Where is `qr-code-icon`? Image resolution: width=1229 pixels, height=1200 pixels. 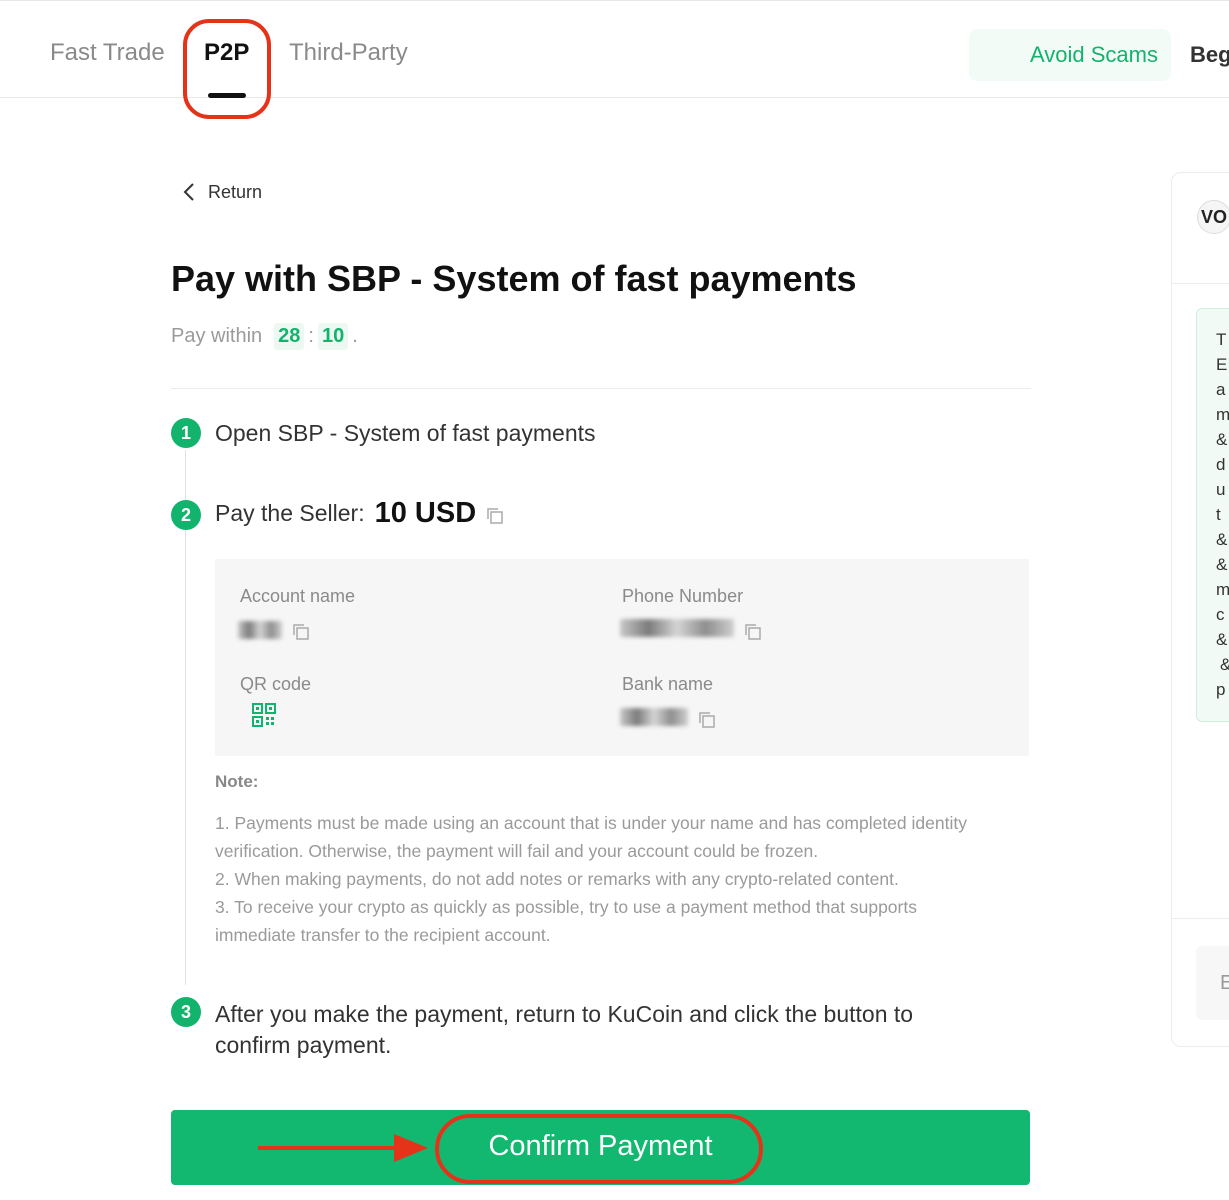
qr-code-icon is located at coordinates (264, 715).